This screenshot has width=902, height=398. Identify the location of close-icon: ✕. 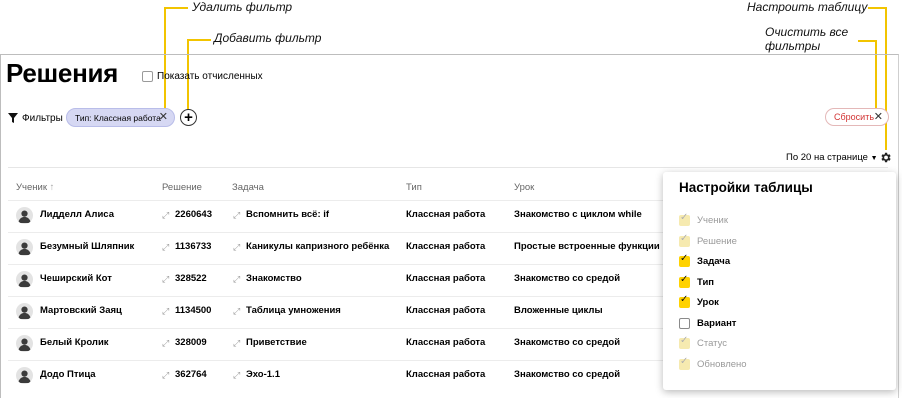
(878, 117).